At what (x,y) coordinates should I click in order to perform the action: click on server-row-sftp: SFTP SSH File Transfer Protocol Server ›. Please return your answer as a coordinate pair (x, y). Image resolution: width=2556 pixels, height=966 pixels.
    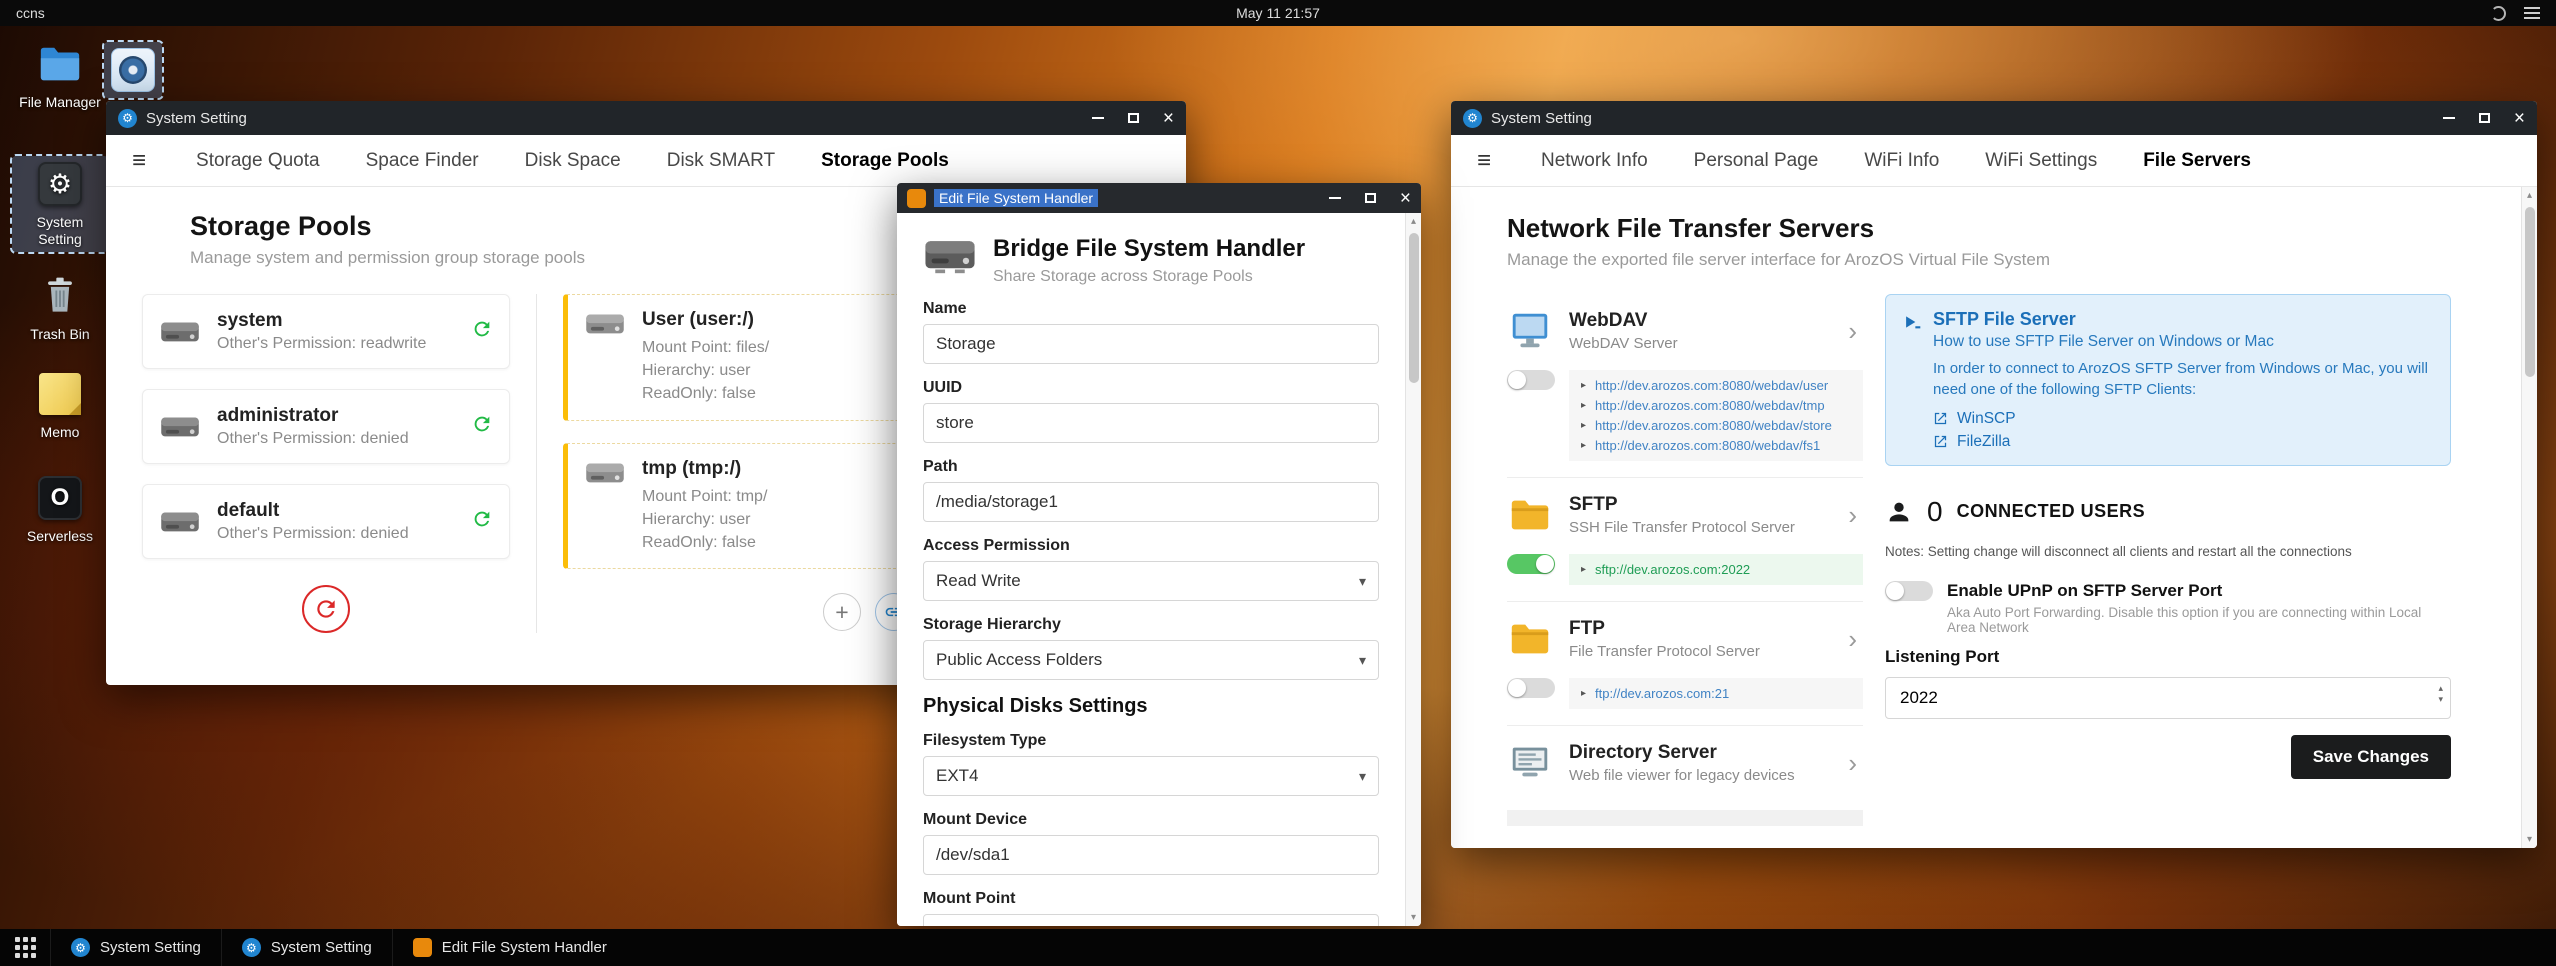
    Looking at the image, I should click on (1685, 514).